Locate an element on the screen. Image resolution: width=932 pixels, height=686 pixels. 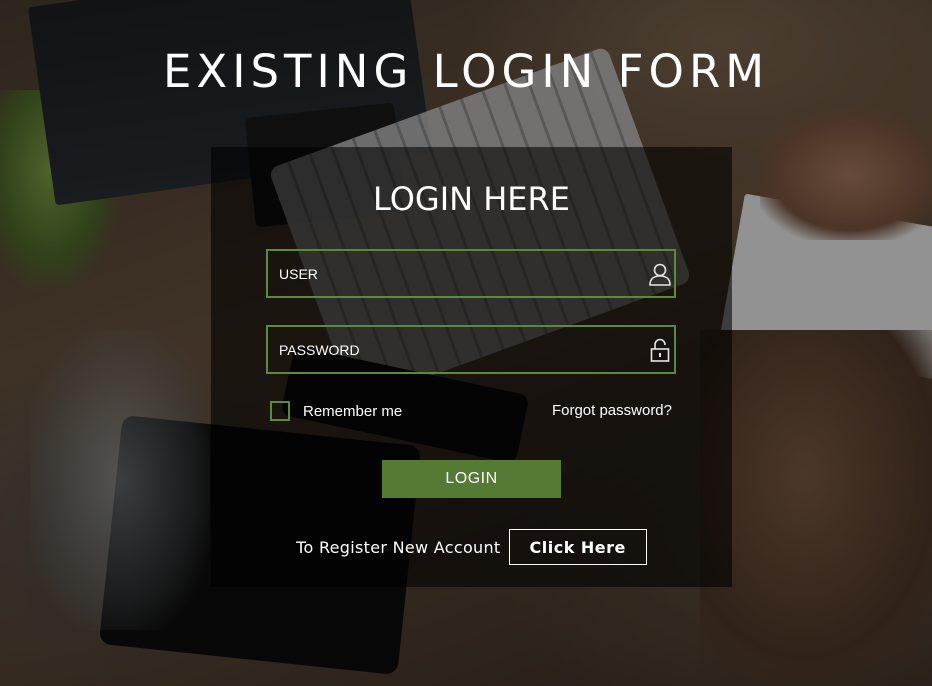
register-row: To Register New Account Click Here is located at coordinates (471, 547).